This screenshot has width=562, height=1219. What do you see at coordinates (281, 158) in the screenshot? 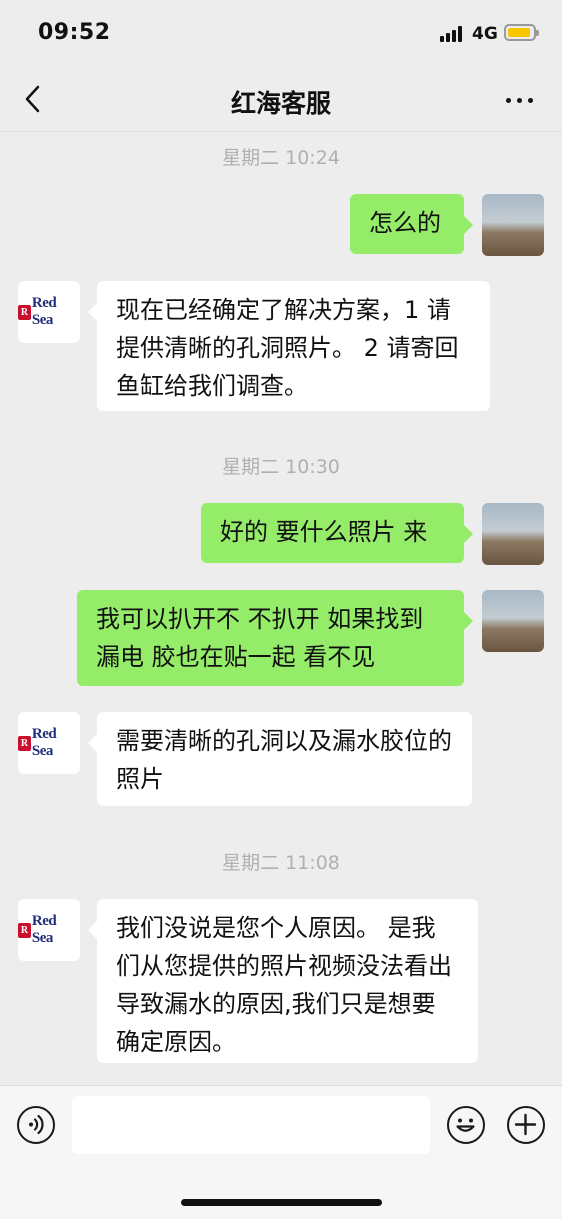
I see `timestamp: 星期二 10:24` at bounding box center [281, 158].